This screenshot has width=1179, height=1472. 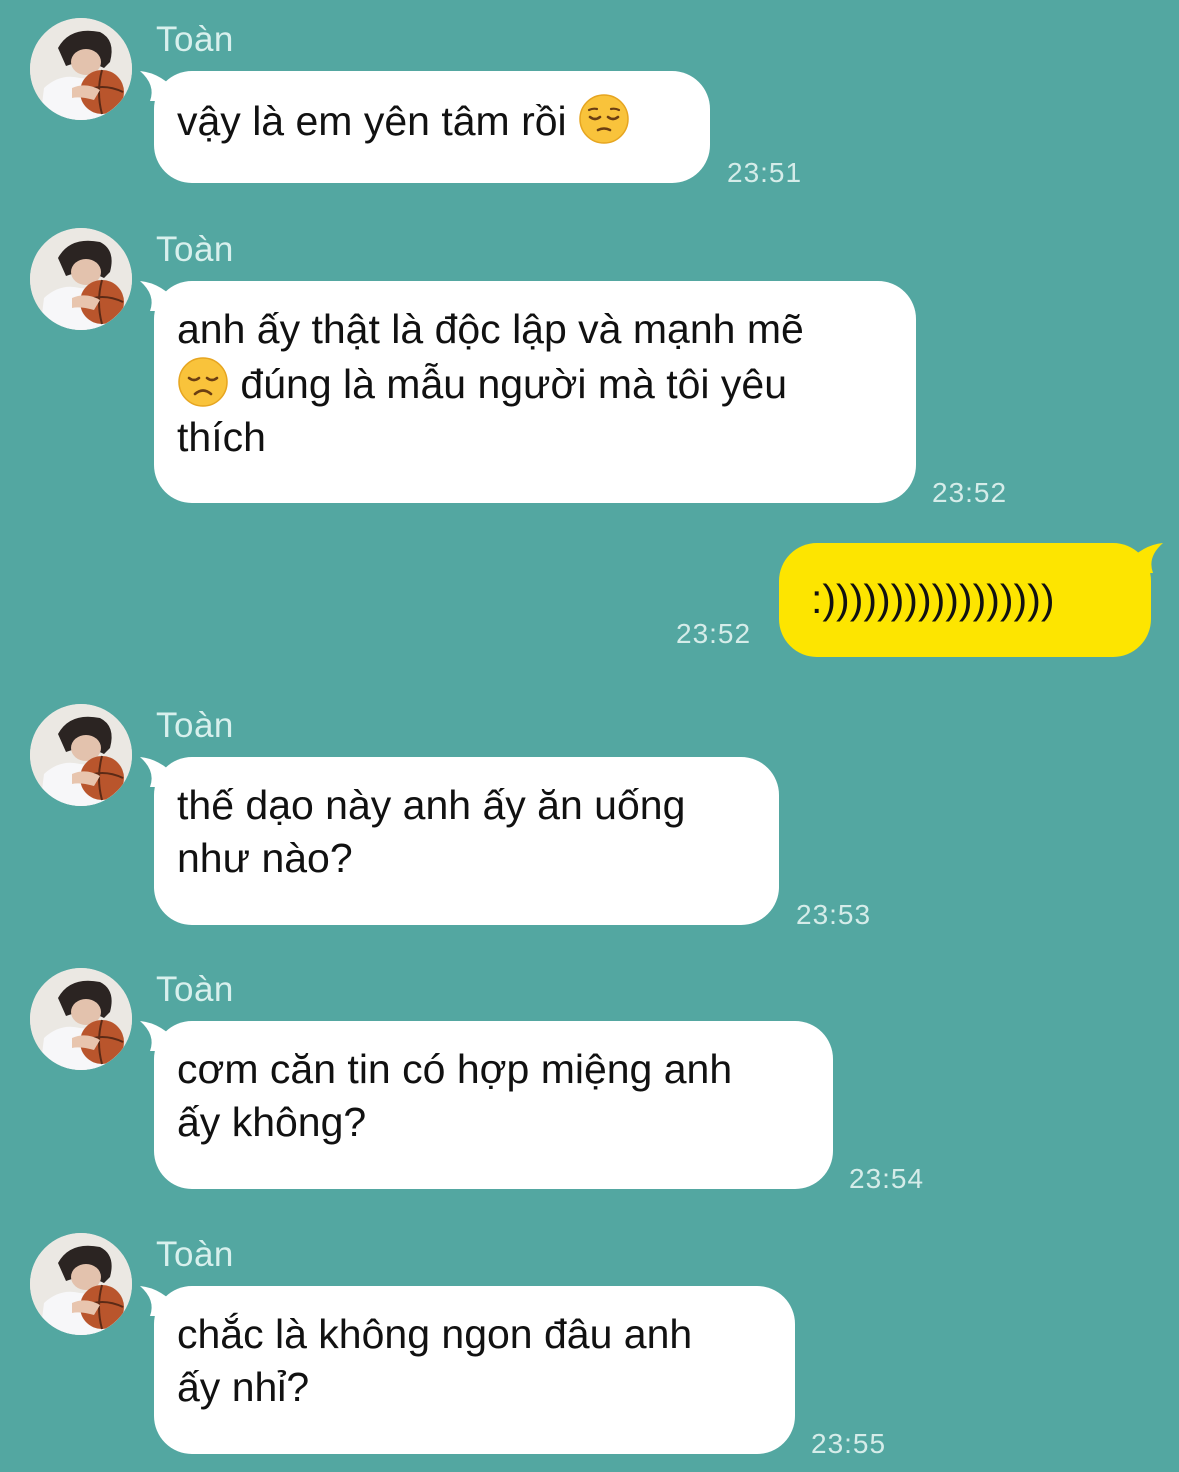 What do you see at coordinates (455, 1069) in the screenshot?
I see `message-text-line: cơm căn tin có hợp miệng anh` at bounding box center [455, 1069].